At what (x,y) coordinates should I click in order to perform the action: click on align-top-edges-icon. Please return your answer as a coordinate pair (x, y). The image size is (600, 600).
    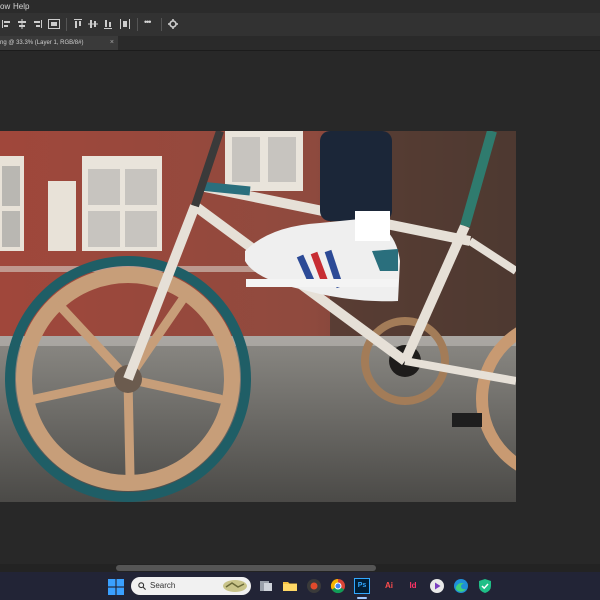
    Looking at the image, I should click on (78, 24).